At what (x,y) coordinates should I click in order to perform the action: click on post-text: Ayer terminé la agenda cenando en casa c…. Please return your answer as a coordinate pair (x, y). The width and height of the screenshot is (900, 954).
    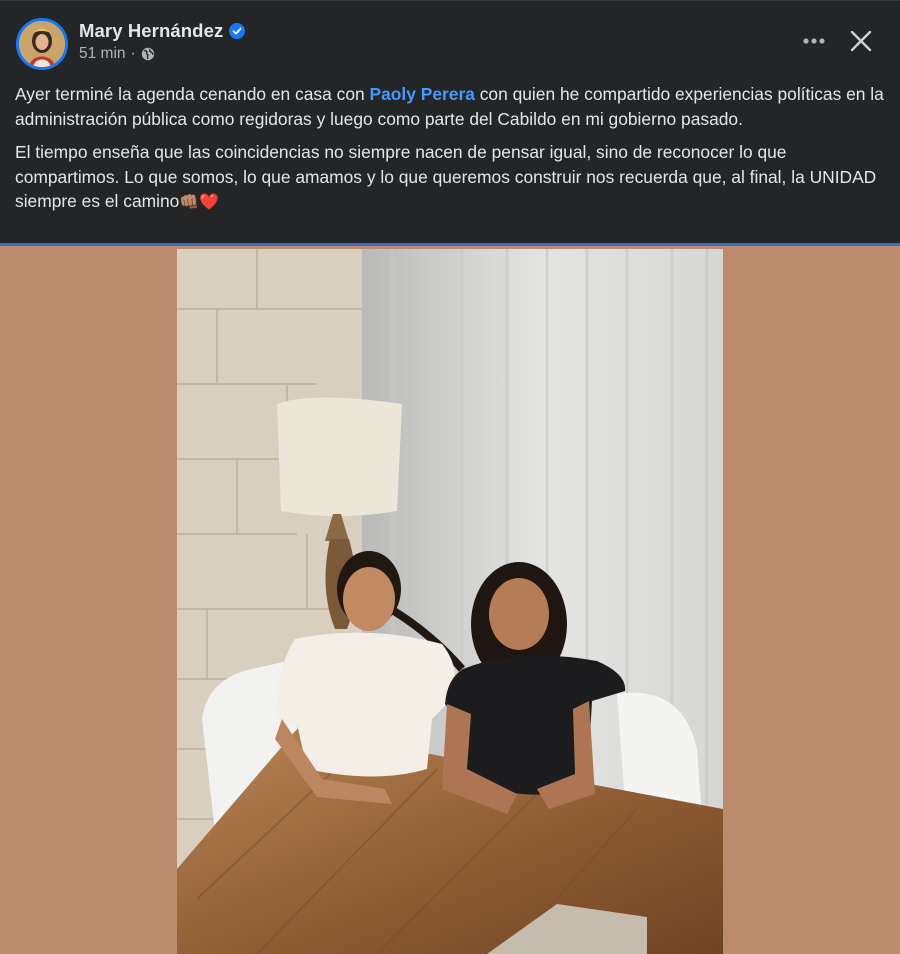
    Looking at the image, I should click on (450, 153).